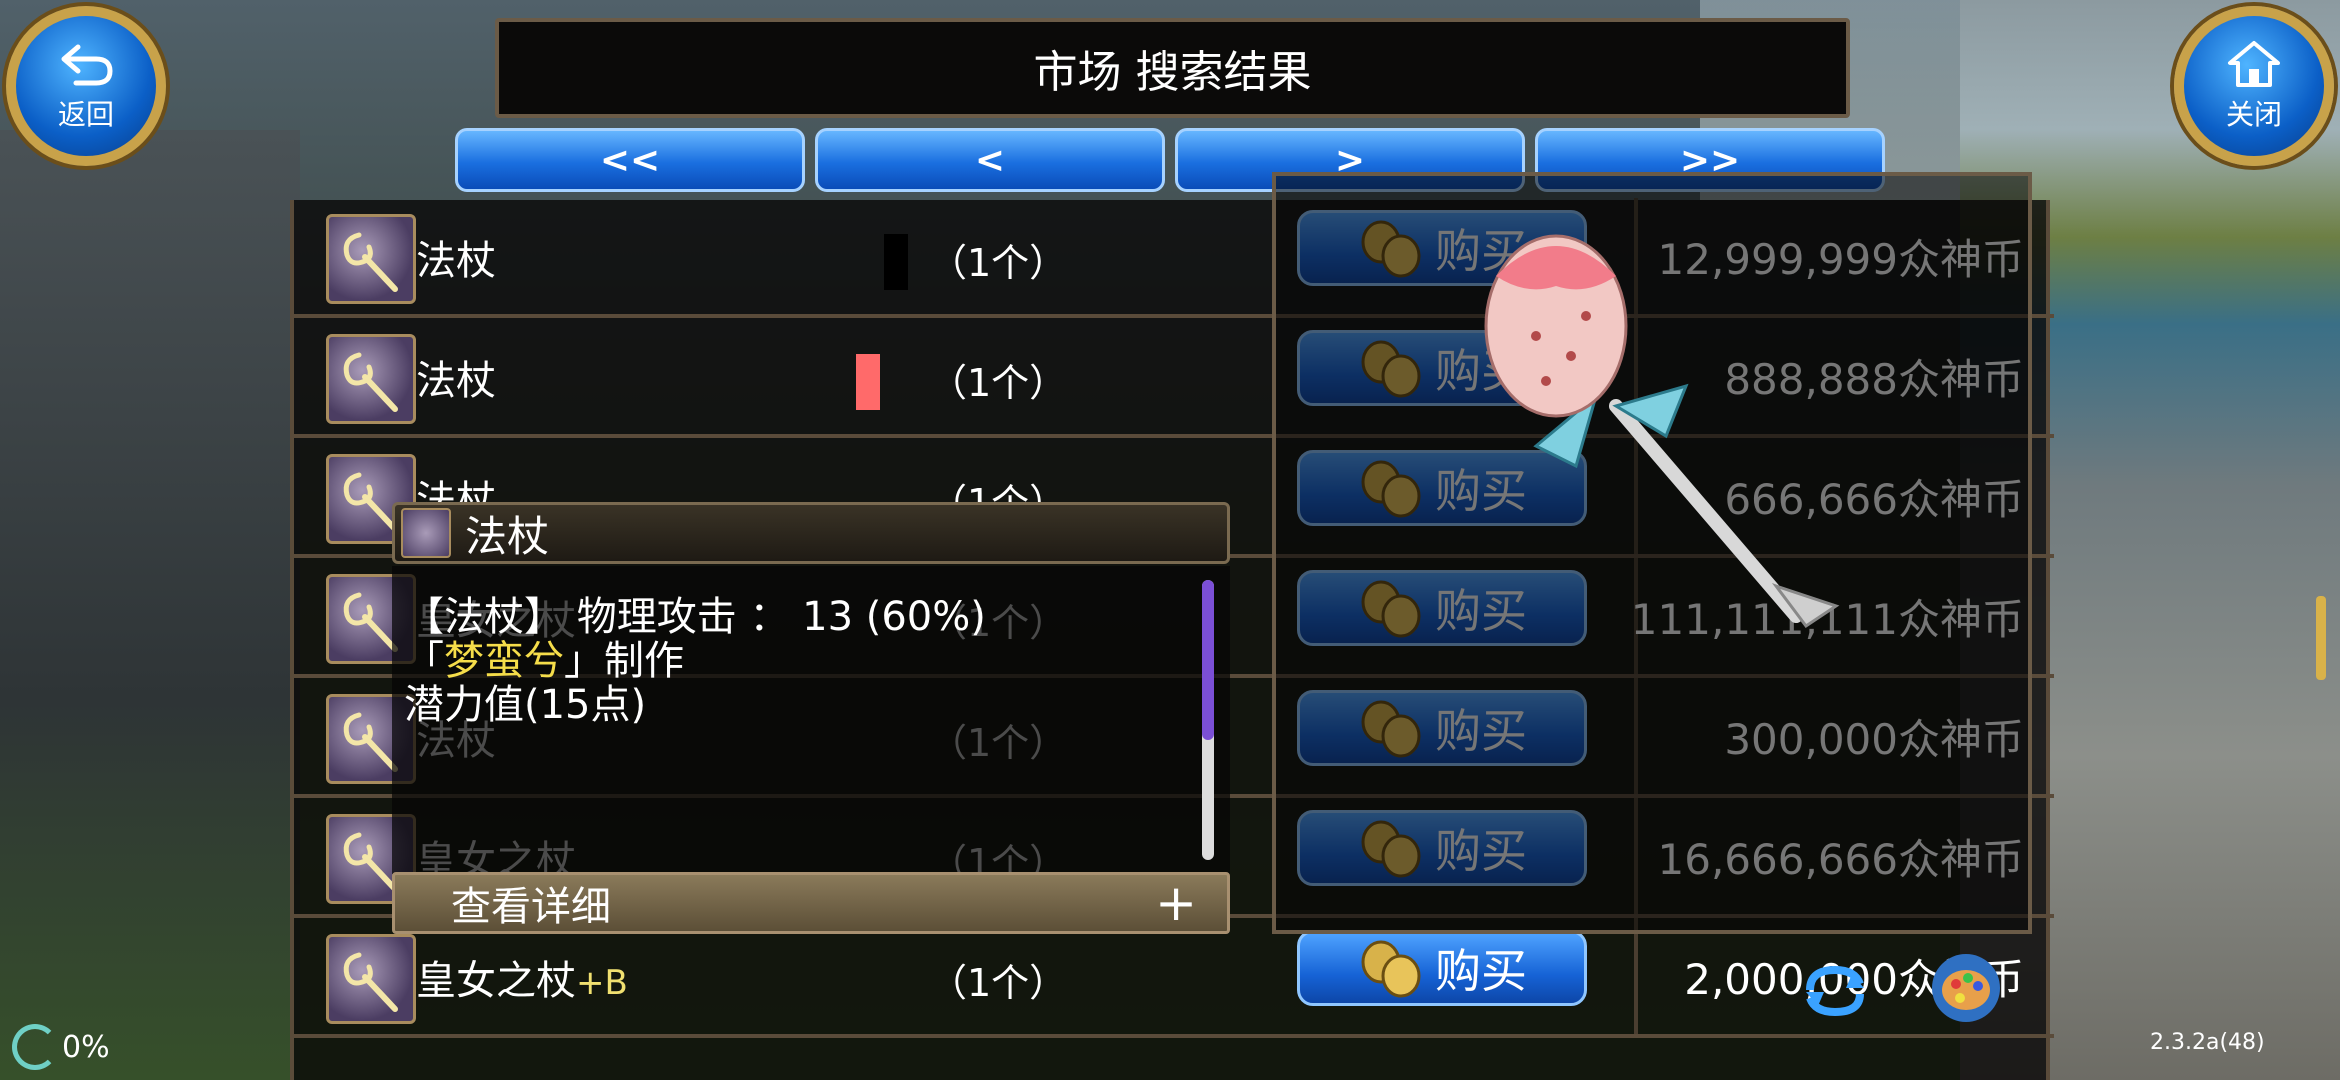 This screenshot has height=1080, width=2340. What do you see at coordinates (602, 983) in the screenshot?
I see `item-plus-label: +B` at bounding box center [602, 983].